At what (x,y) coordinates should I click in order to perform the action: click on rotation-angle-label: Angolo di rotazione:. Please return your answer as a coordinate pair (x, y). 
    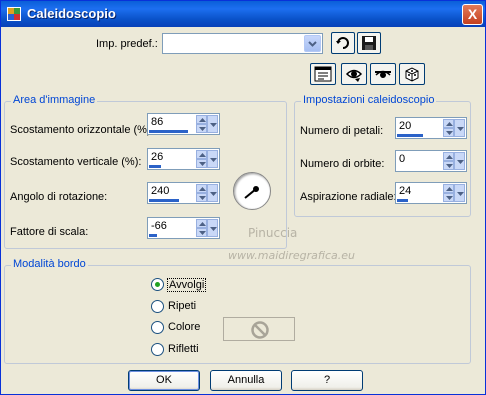
    Looking at the image, I should click on (59, 197).